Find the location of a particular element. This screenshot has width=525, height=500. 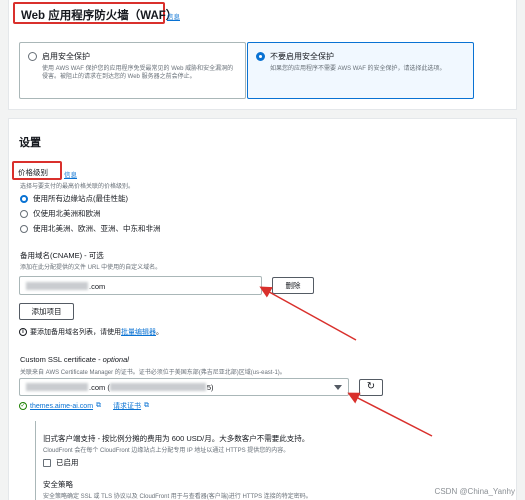

request-certificate-link: 请求证书 is located at coordinates (127, 406).